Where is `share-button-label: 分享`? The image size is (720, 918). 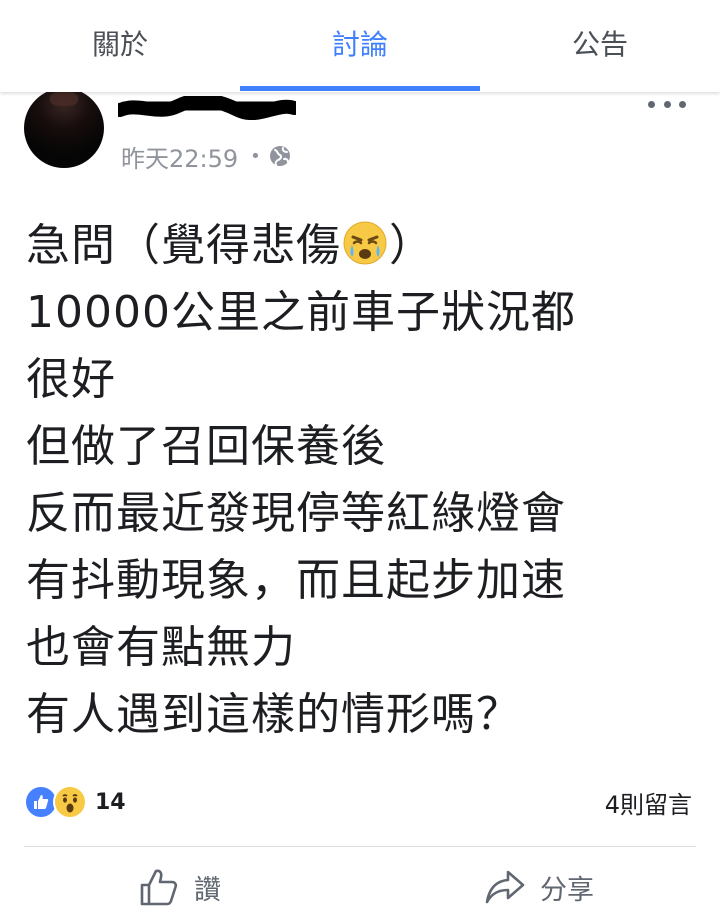
share-button-label: 分享 is located at coordinates (567, 890).